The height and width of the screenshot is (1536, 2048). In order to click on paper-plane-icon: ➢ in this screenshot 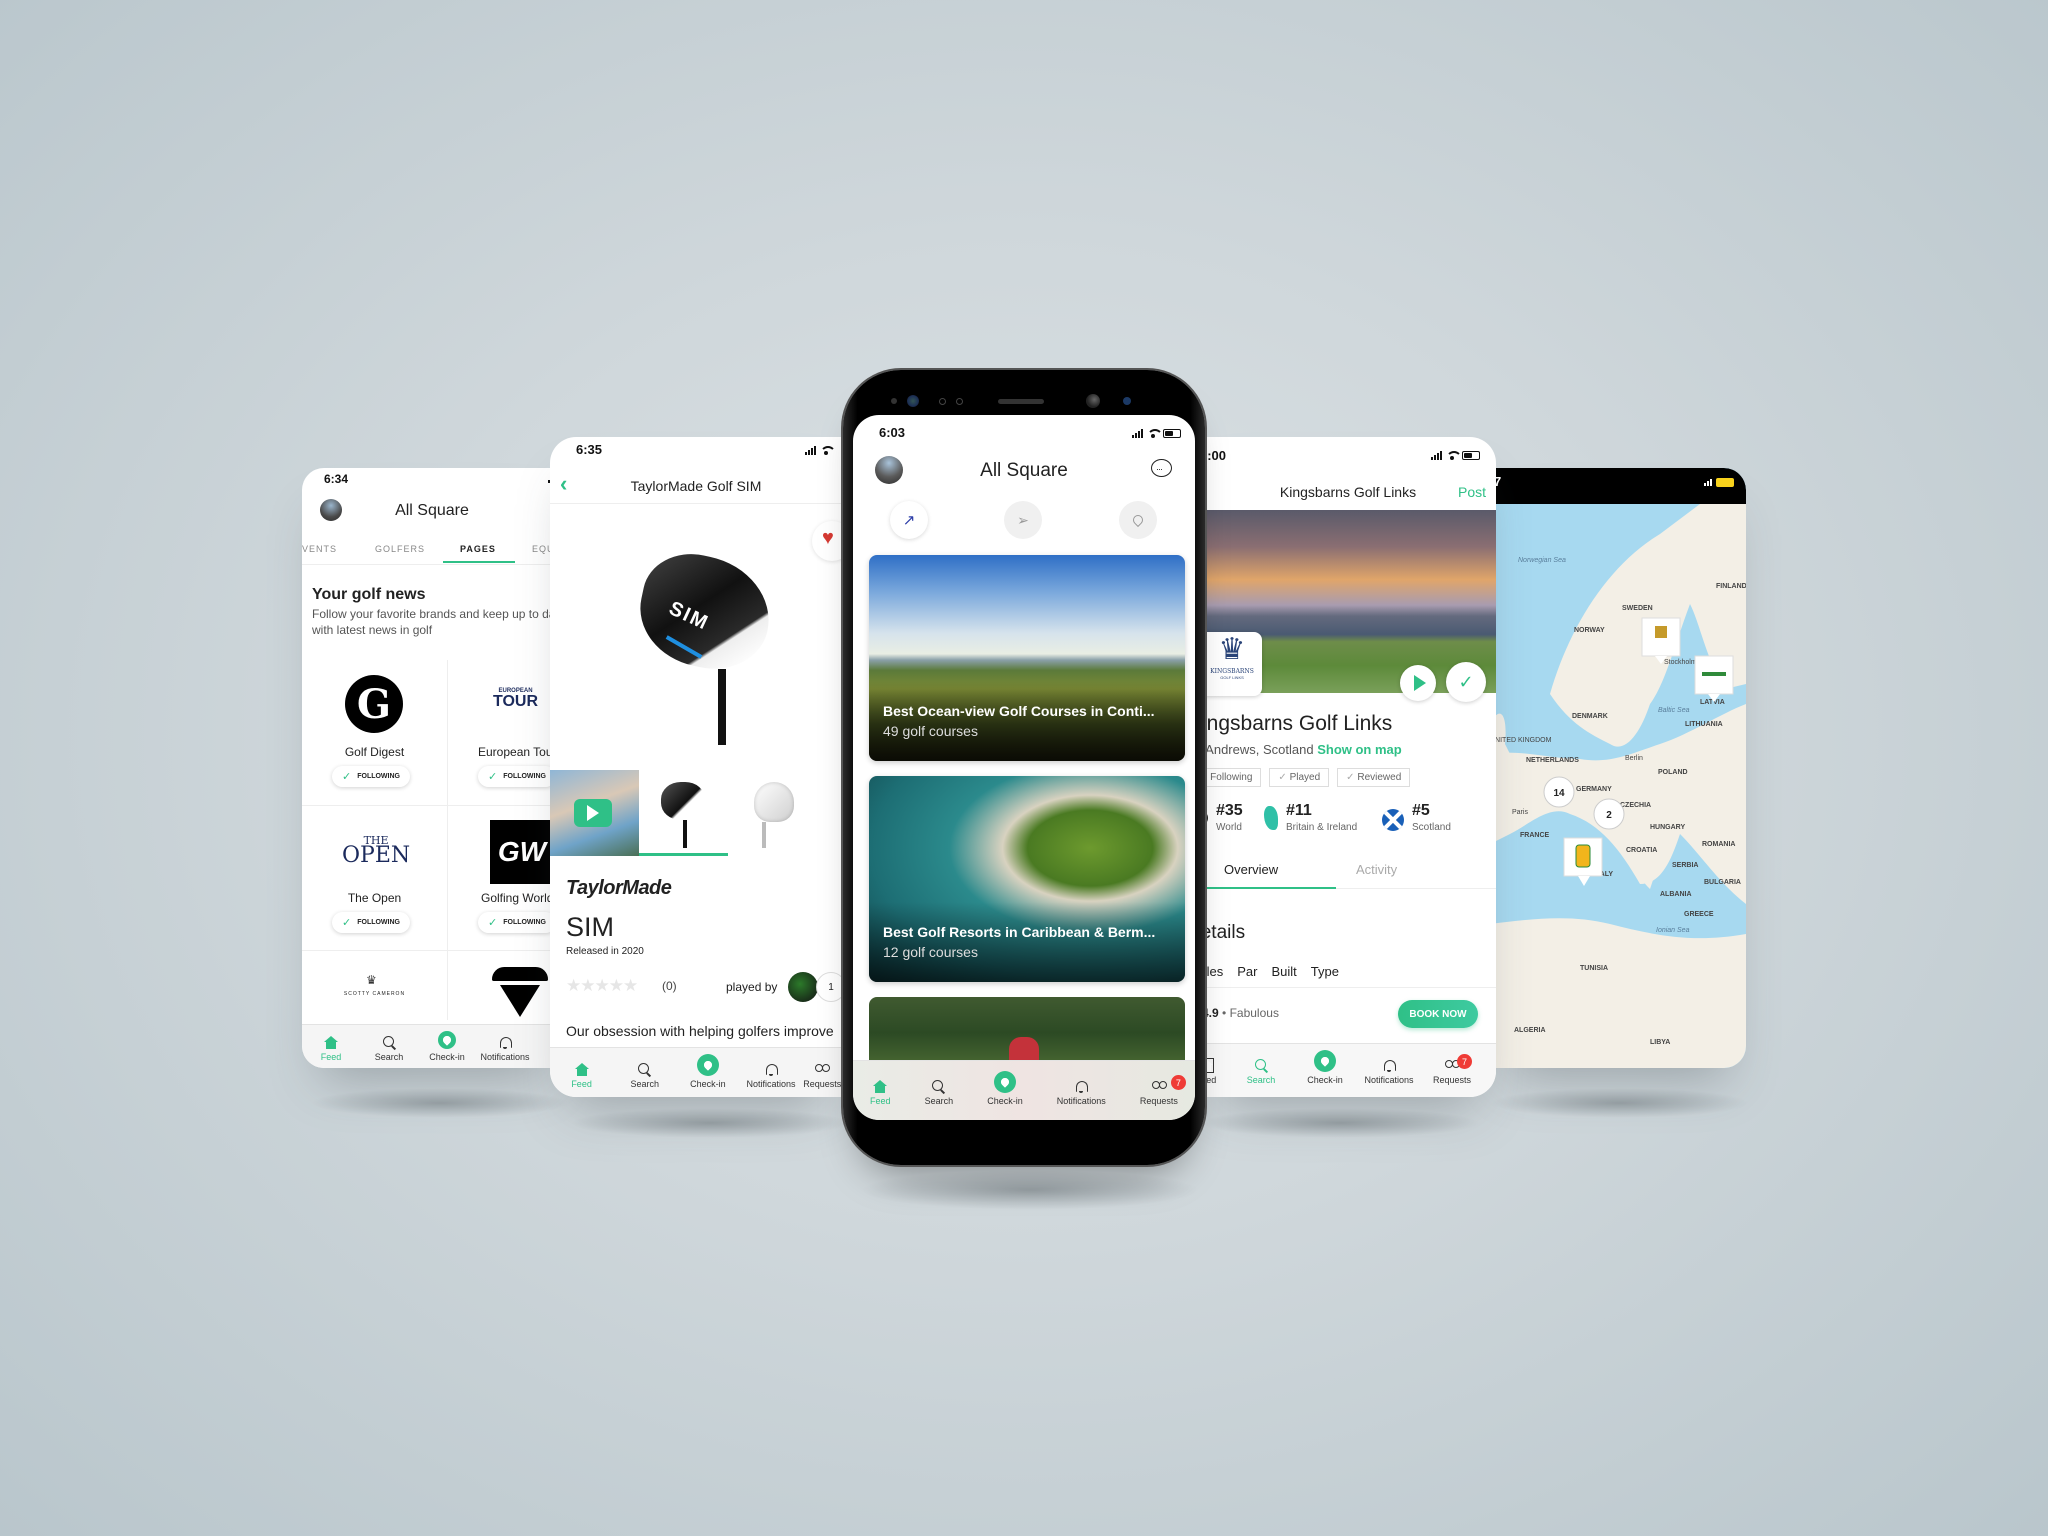, I will do `click(1023, 519)`.